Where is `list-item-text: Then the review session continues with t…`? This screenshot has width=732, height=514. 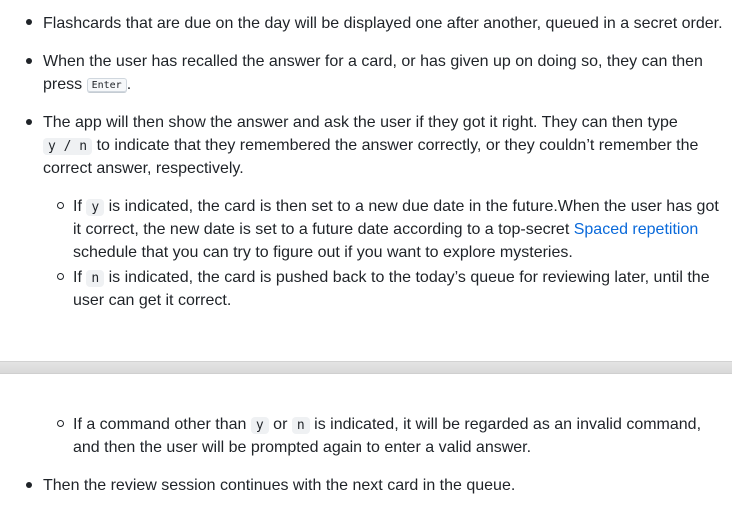 list-item-text: Then the review session continues with t… is located at coordinates (279, 485).